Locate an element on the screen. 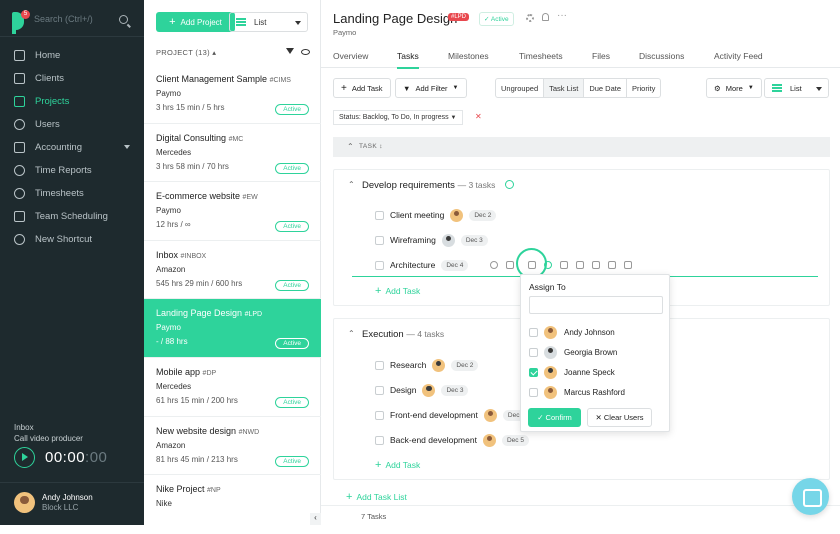  view-select: List is located at coordinates (268, 22).